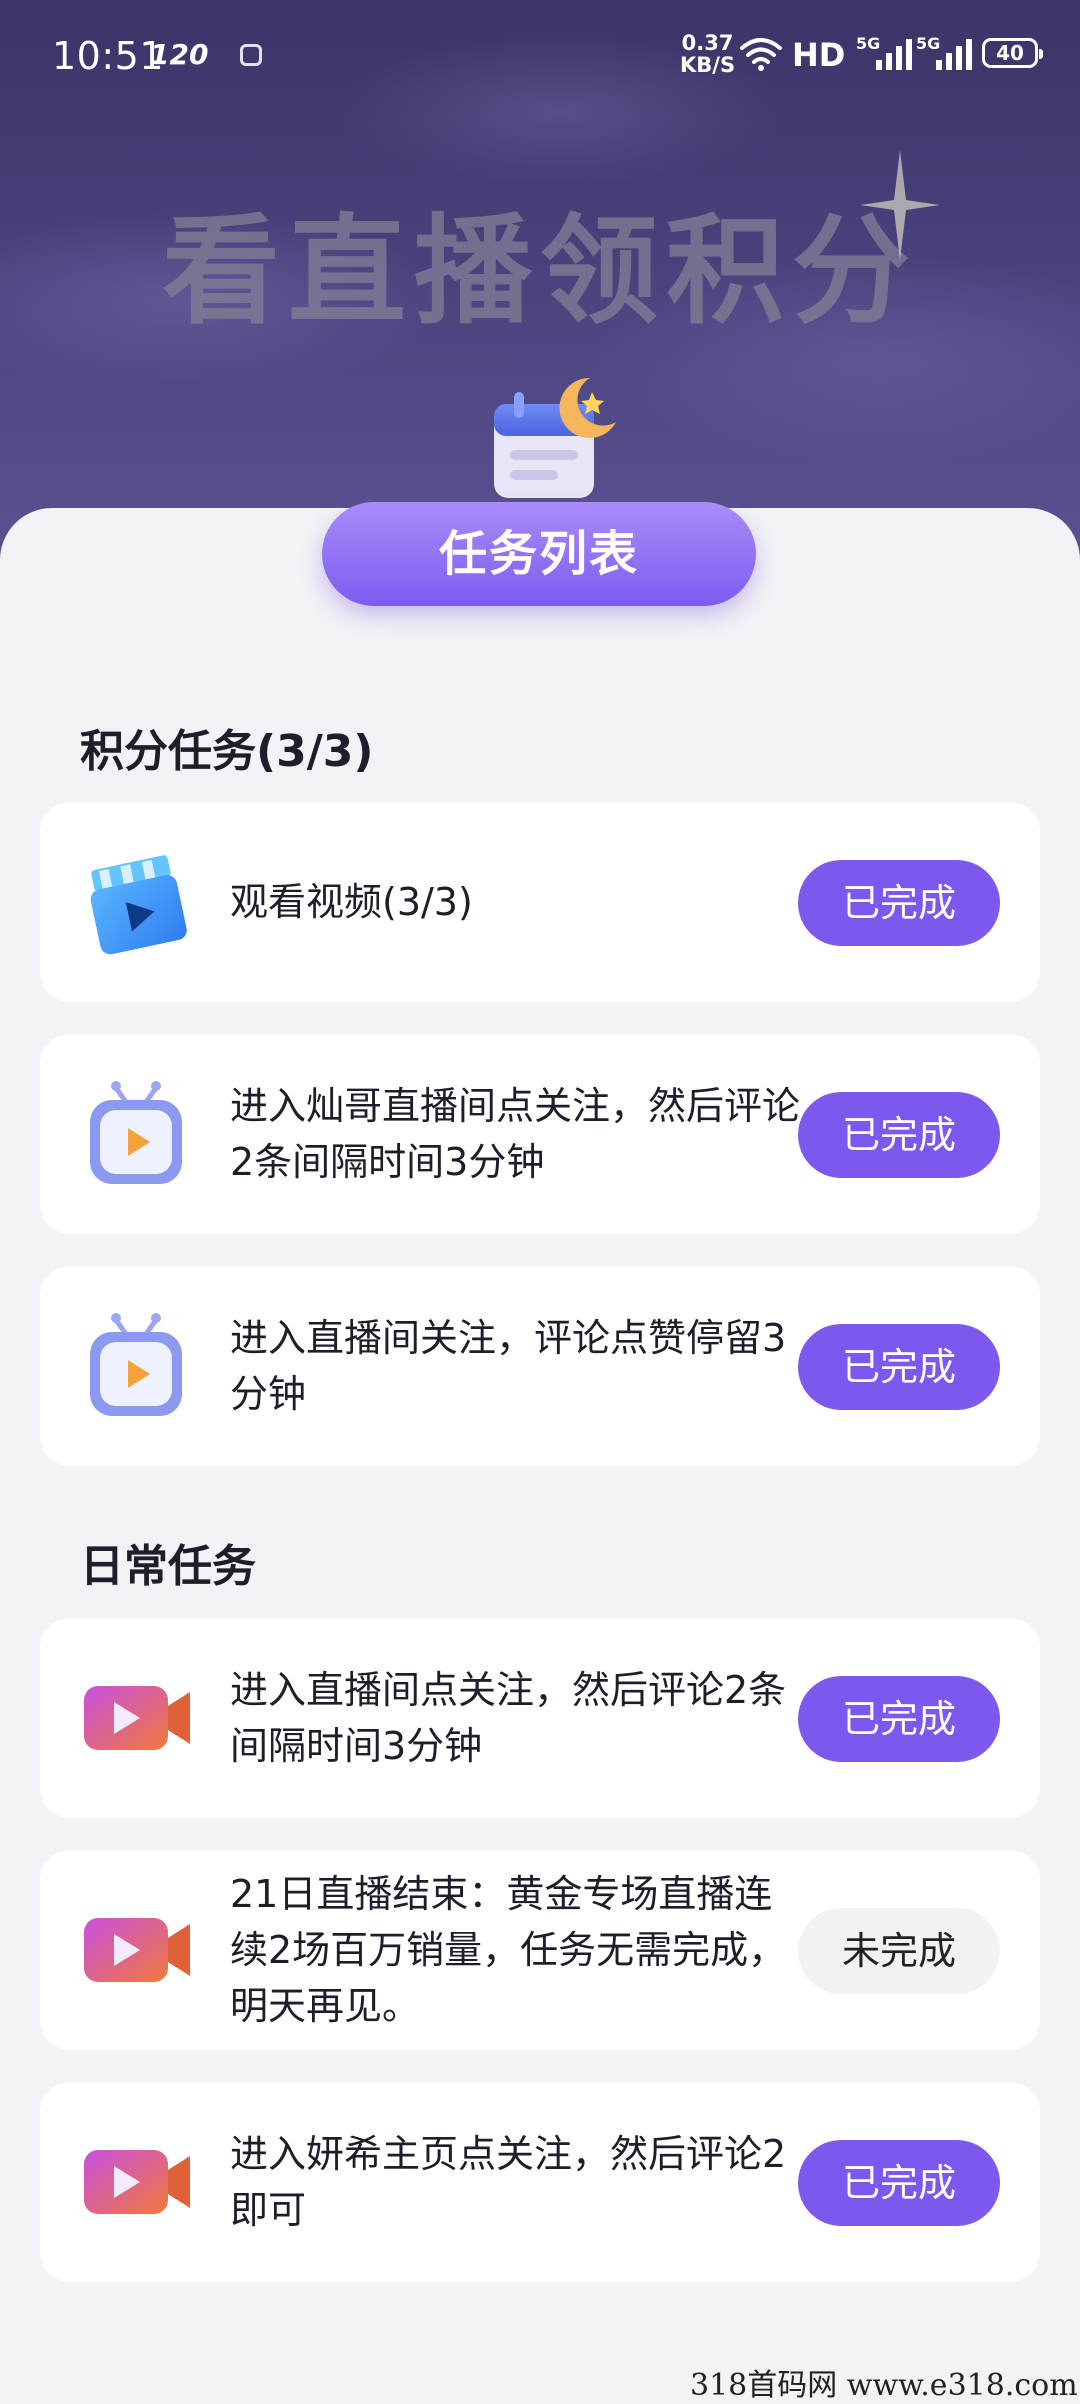 The image size is (1080, 2404). I want to click on task-card: 观看视频(3/3) 已完成, so click(540, 902).